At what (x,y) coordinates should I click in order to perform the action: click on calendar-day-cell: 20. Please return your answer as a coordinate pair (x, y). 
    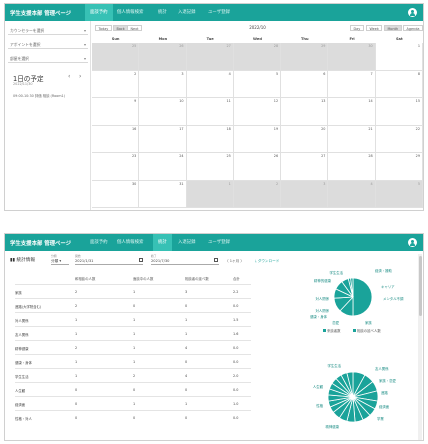
    Looking at the image, I should click on (305, 139).